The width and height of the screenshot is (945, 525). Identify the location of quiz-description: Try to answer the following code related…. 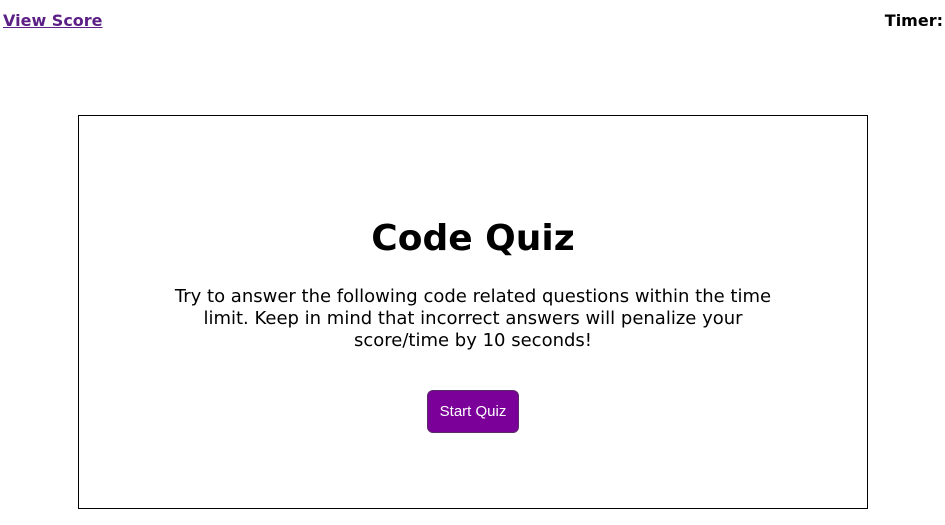
(473, 318).